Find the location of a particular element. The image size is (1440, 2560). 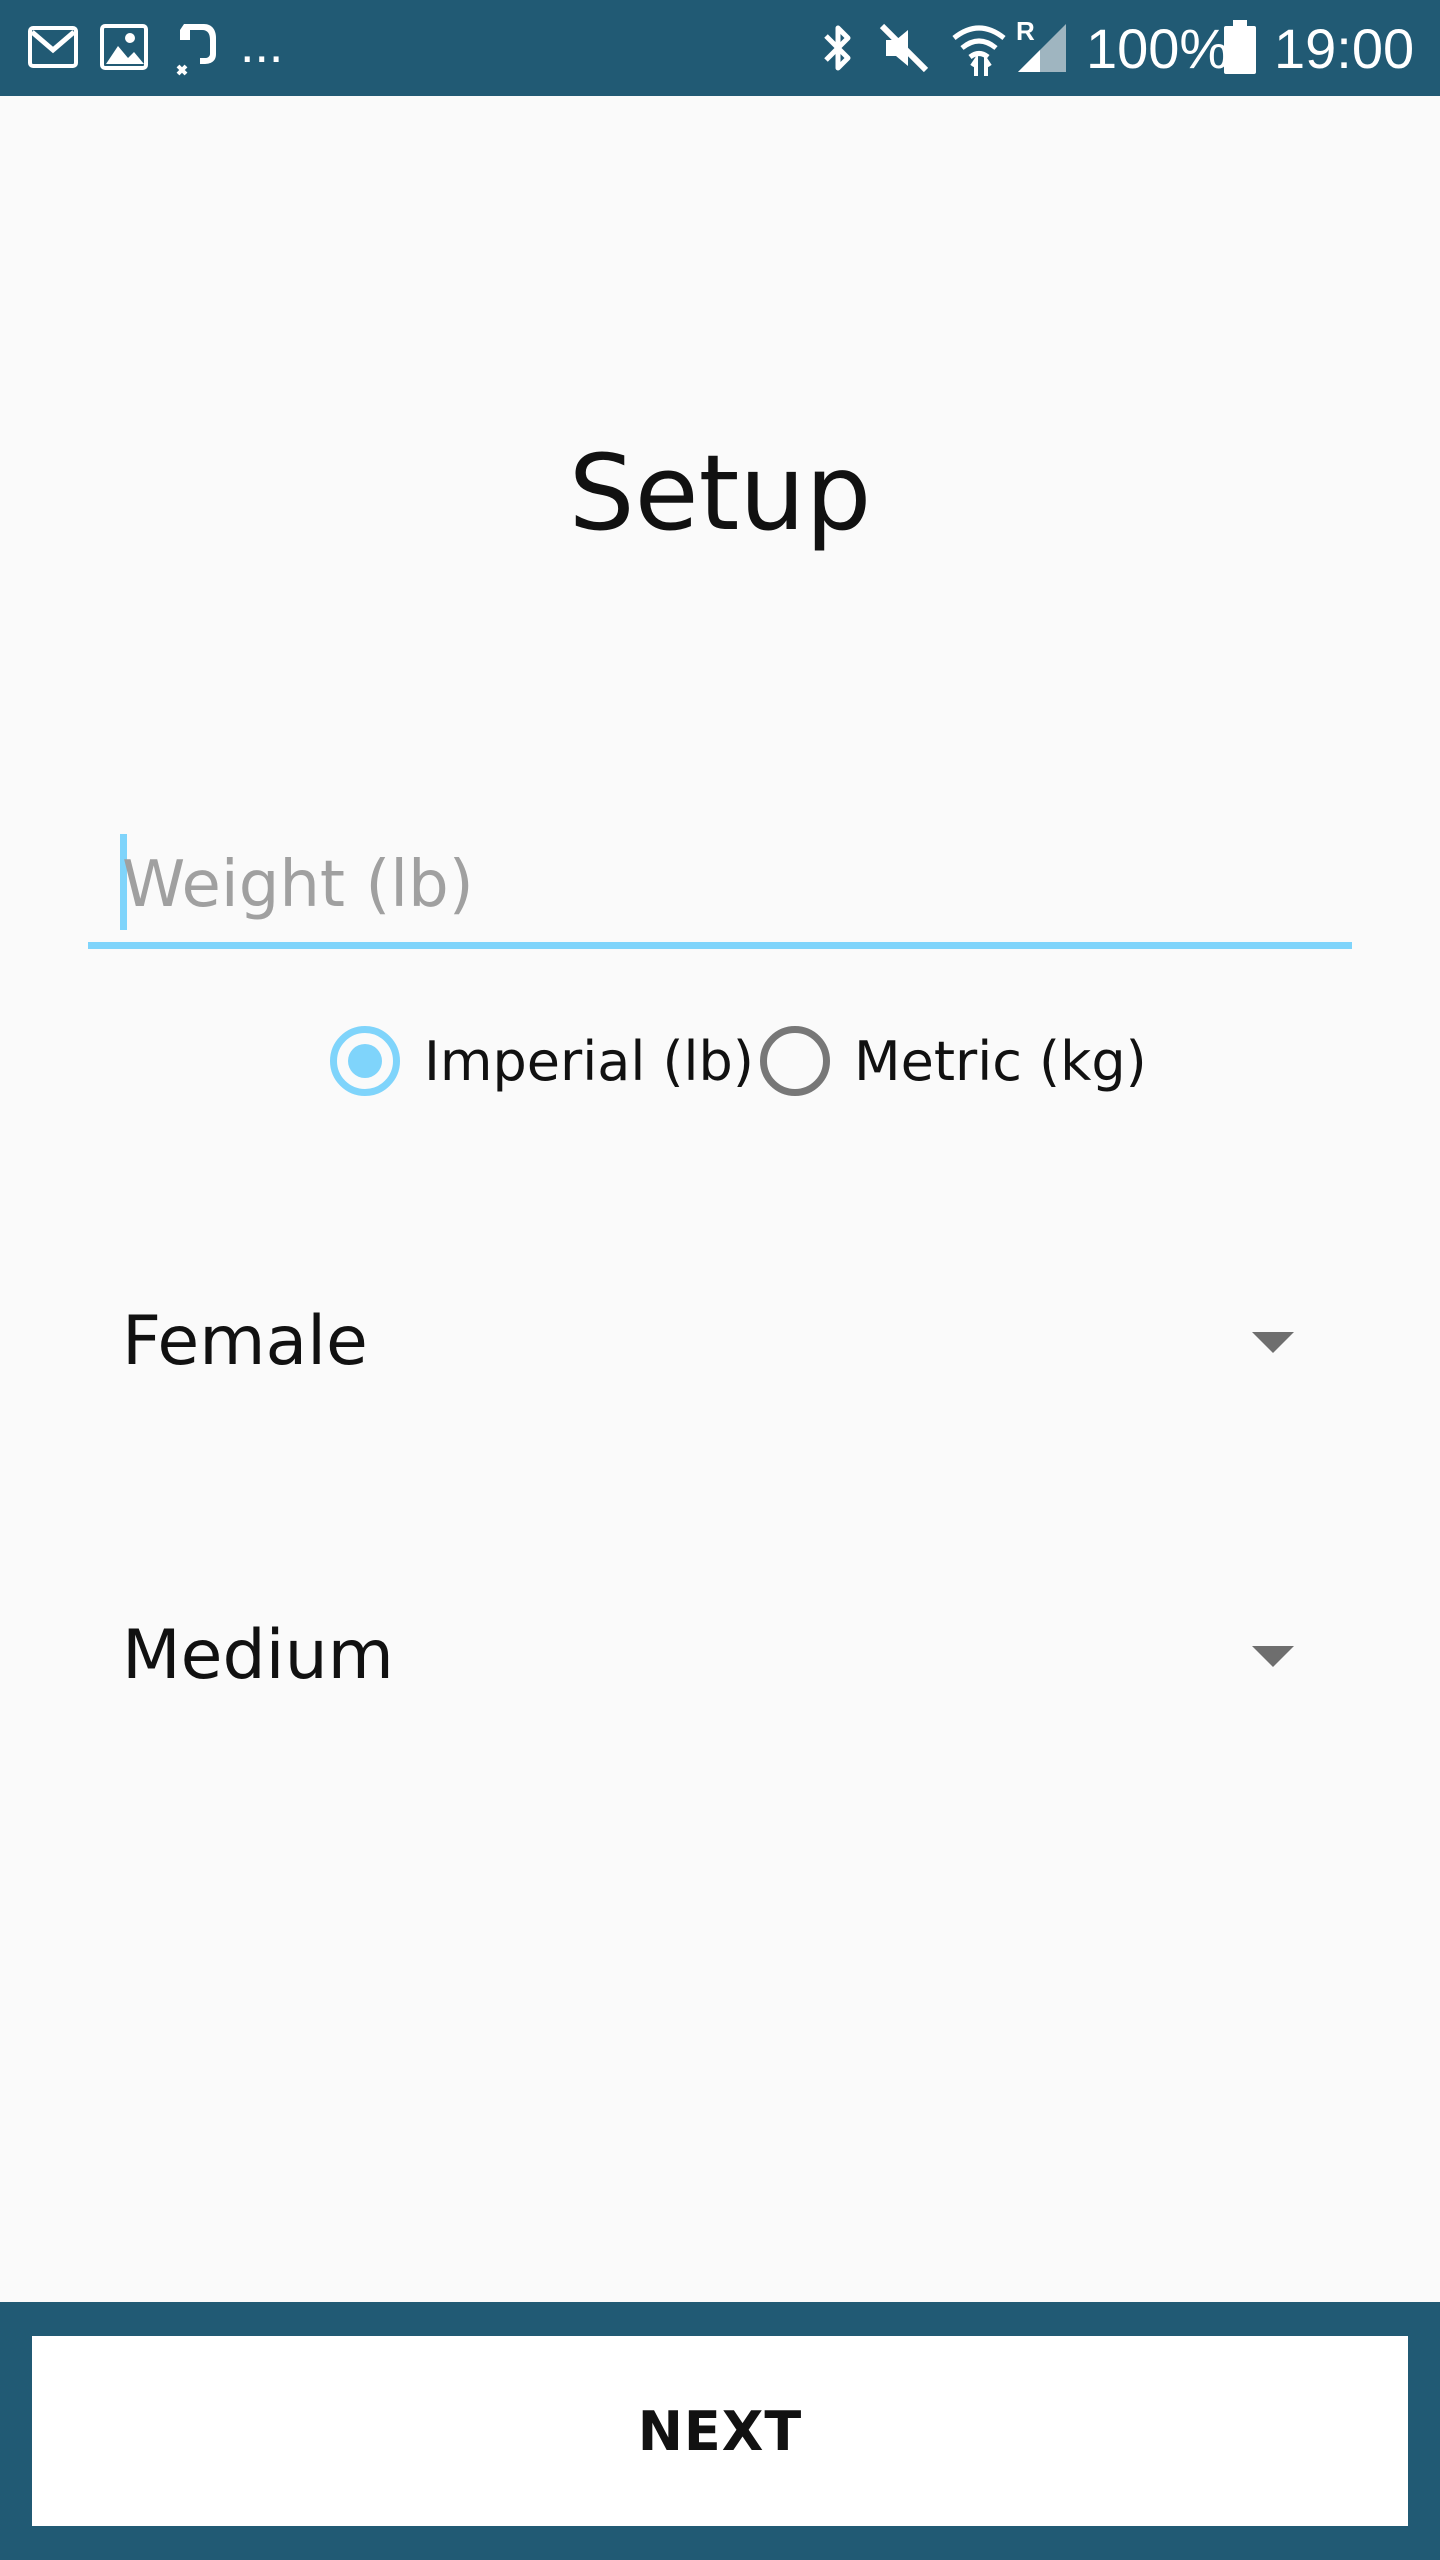

gmail-icon is located at coordinates (53, 47).